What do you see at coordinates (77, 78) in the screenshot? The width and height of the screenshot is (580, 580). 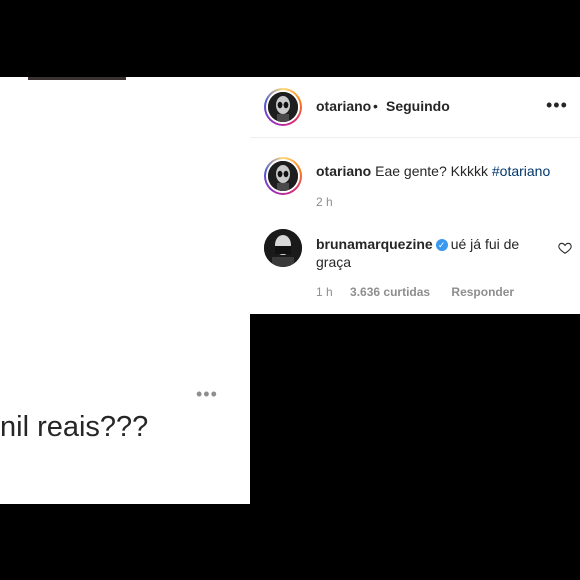 I see `post-image-edge` at bounding box center [77, 78].